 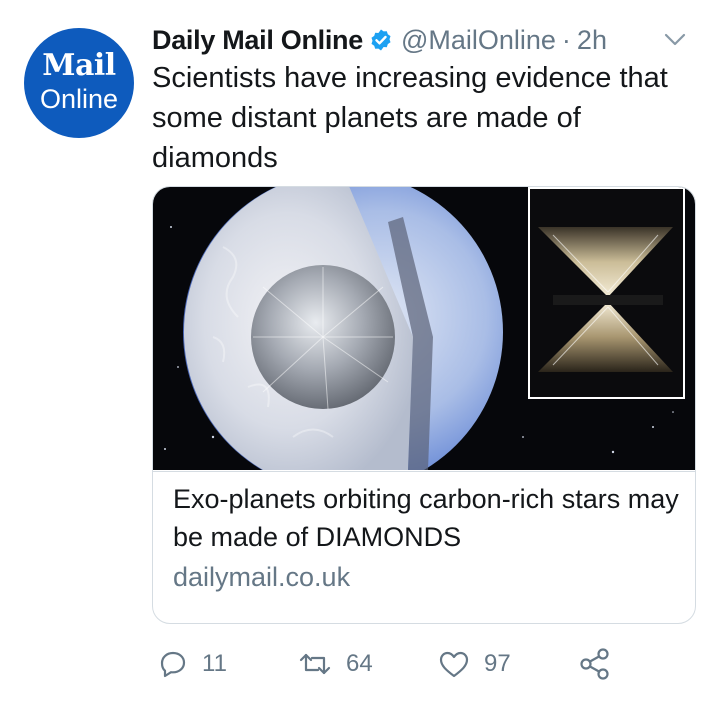 What do you see at coordinates (214, 663) in the screenshot?
I see `reply-count: 11` at bounding box center [214, 663].